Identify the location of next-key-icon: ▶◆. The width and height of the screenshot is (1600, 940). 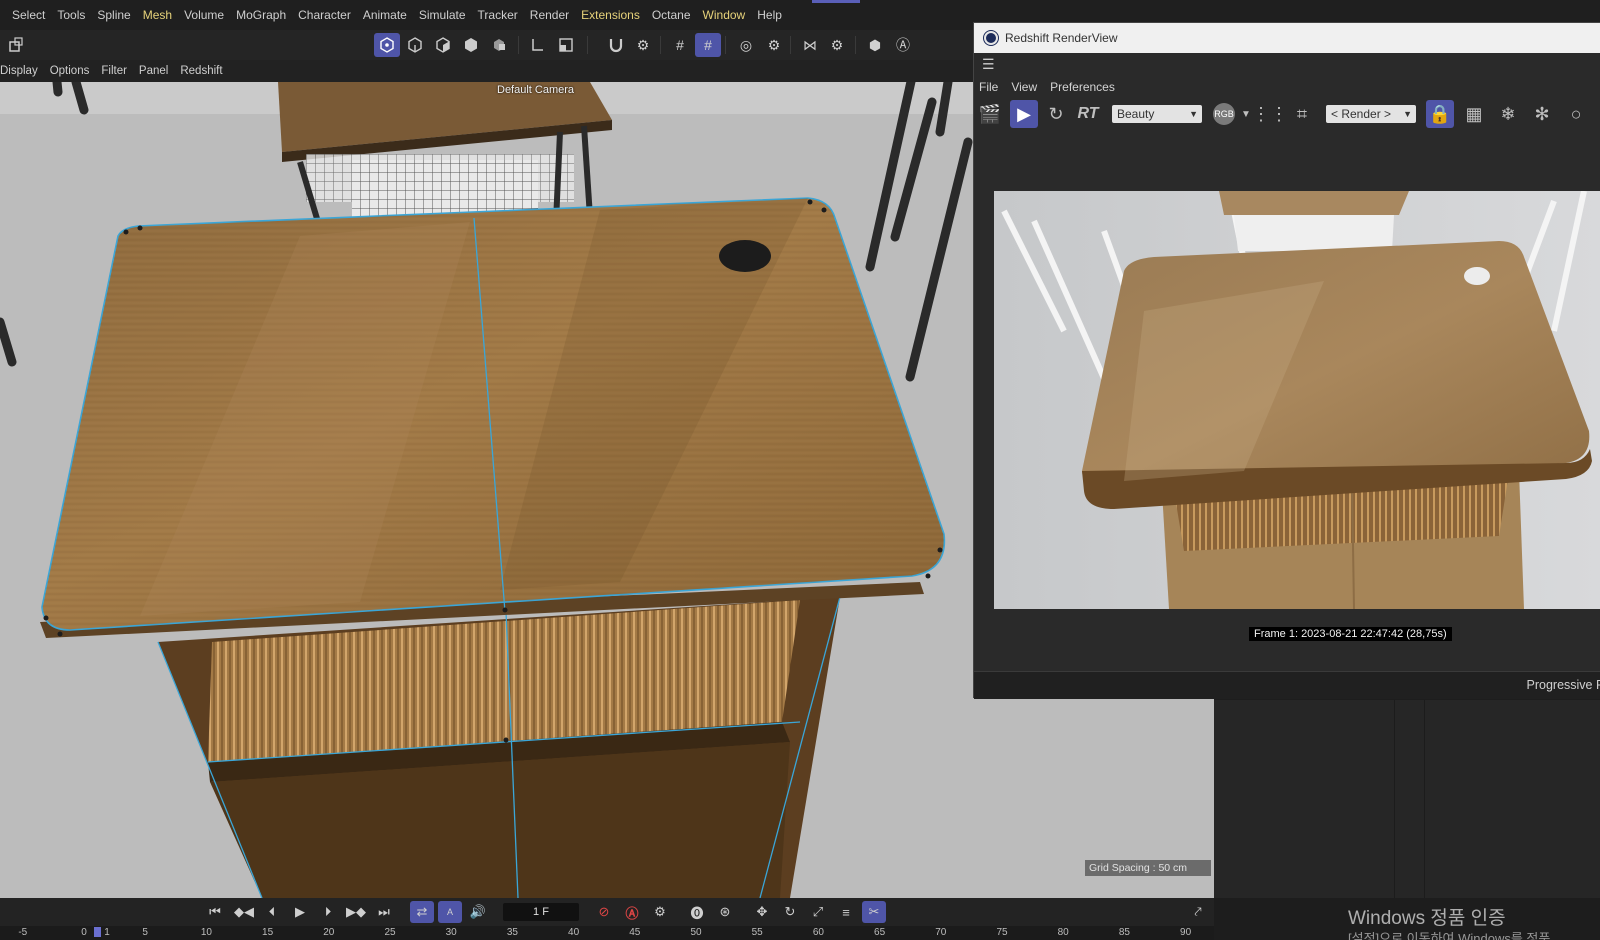
(356, 912).